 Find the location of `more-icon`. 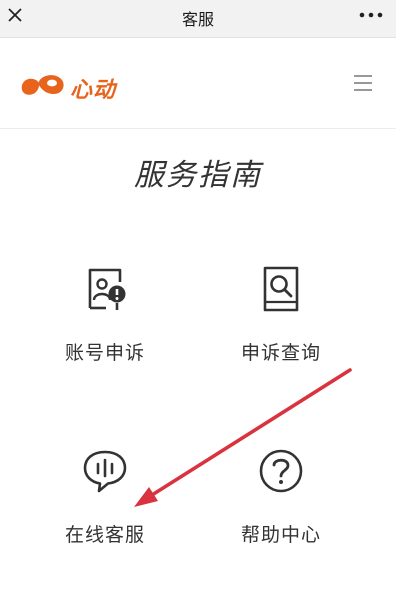

more-icon is located at coordinates (371, 15).